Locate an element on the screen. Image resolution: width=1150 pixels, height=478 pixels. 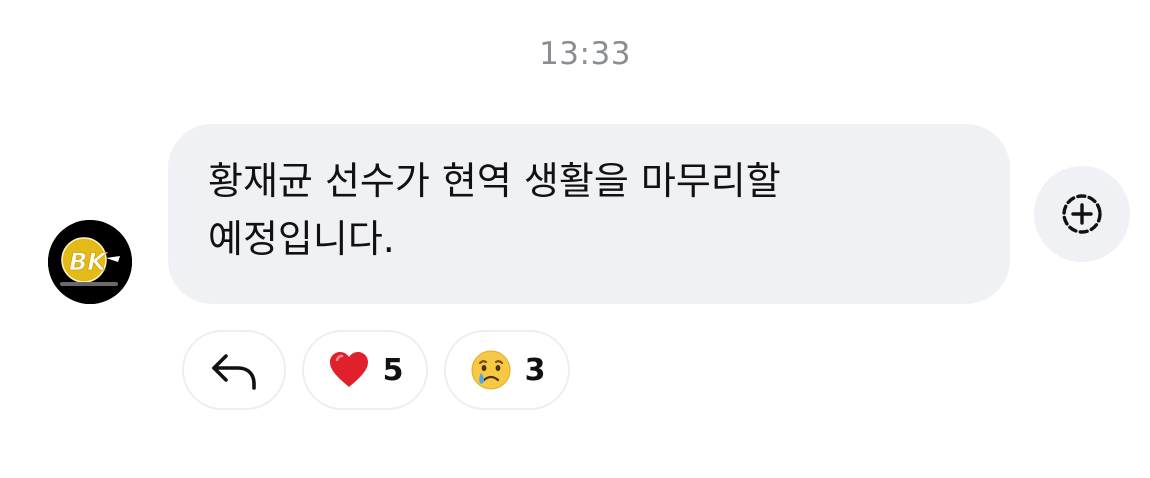
baseballkorea-logo: BK is located at coordinates (90, 262).